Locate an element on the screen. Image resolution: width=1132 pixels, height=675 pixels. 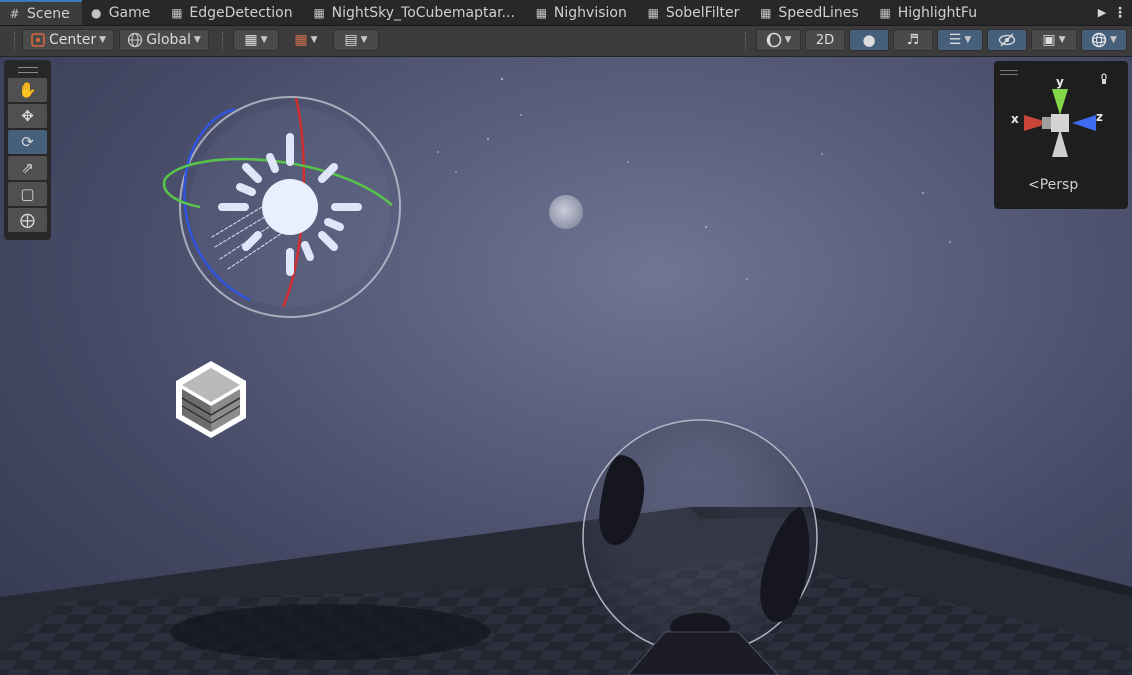
audio-muted-icon: ♬ is located at coordinates (913, 40).